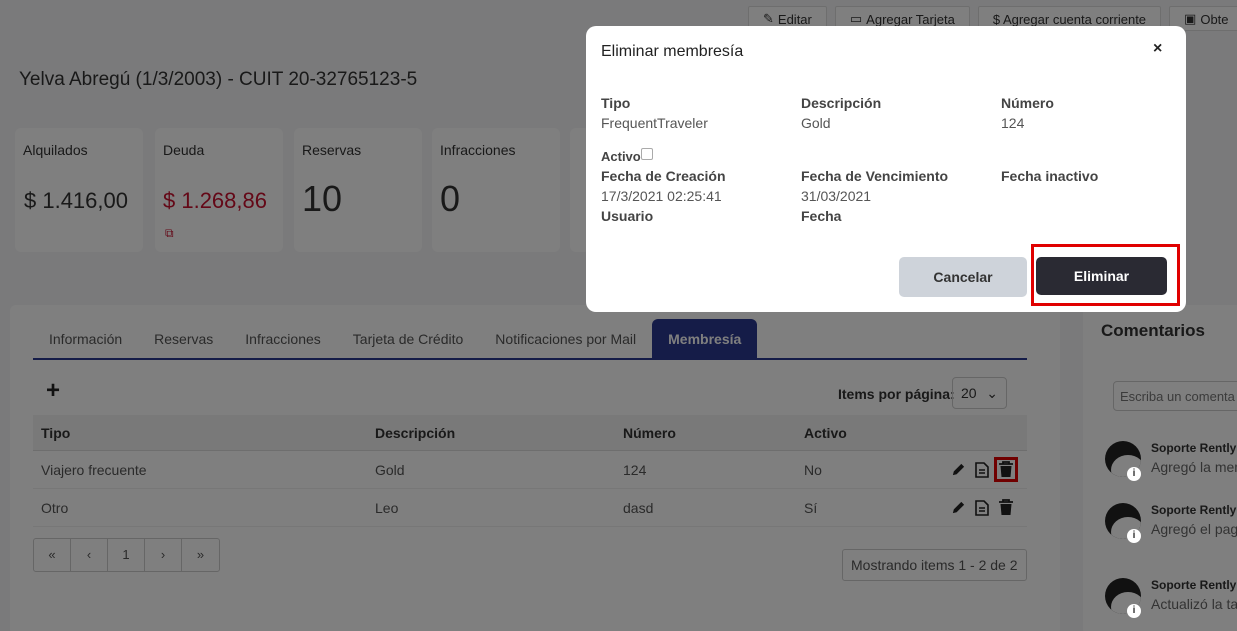 This screenshot has width=1237, height=631. What do you see at coordinates (821, 216) in the screenshot?
I see `fecha-label: Fecha` at bounding box center [821, 216].